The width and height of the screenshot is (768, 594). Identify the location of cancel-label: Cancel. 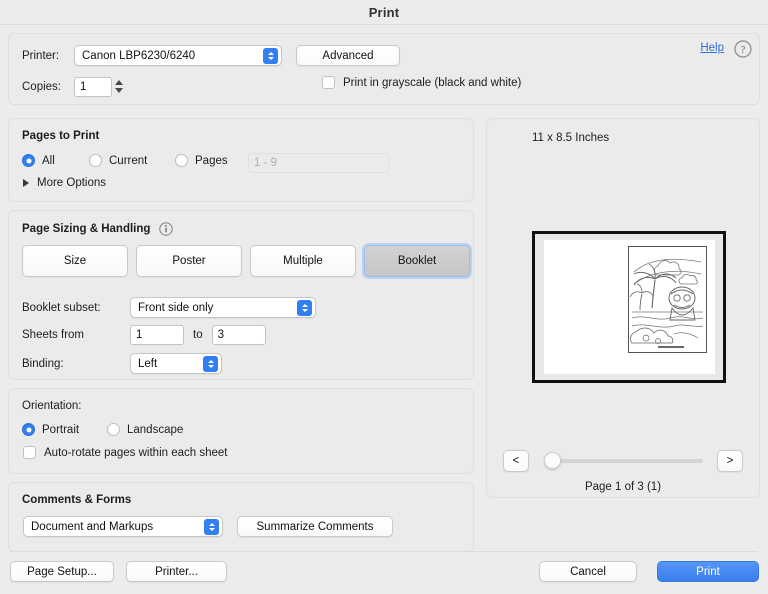
(588, 571).